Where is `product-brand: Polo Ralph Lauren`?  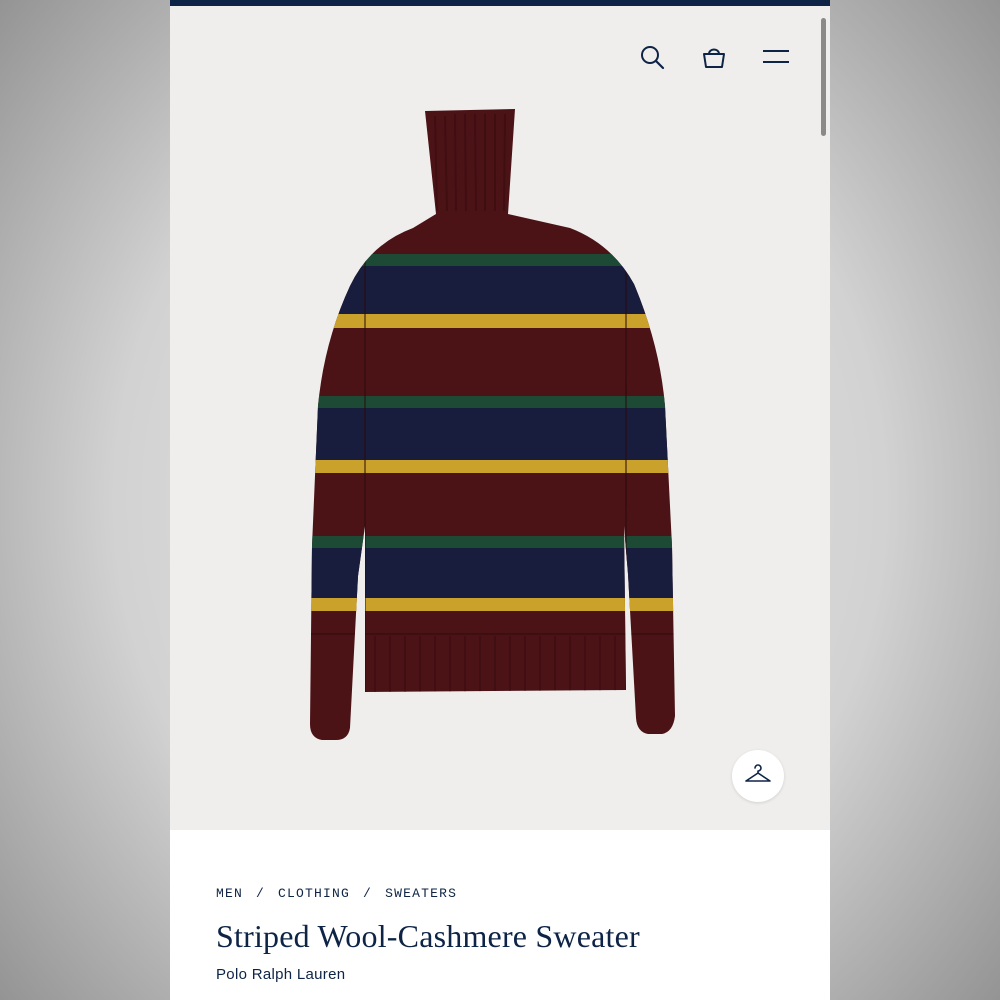 product-brand: Polo Ralph Lauren is located at coordinates (280, 974).